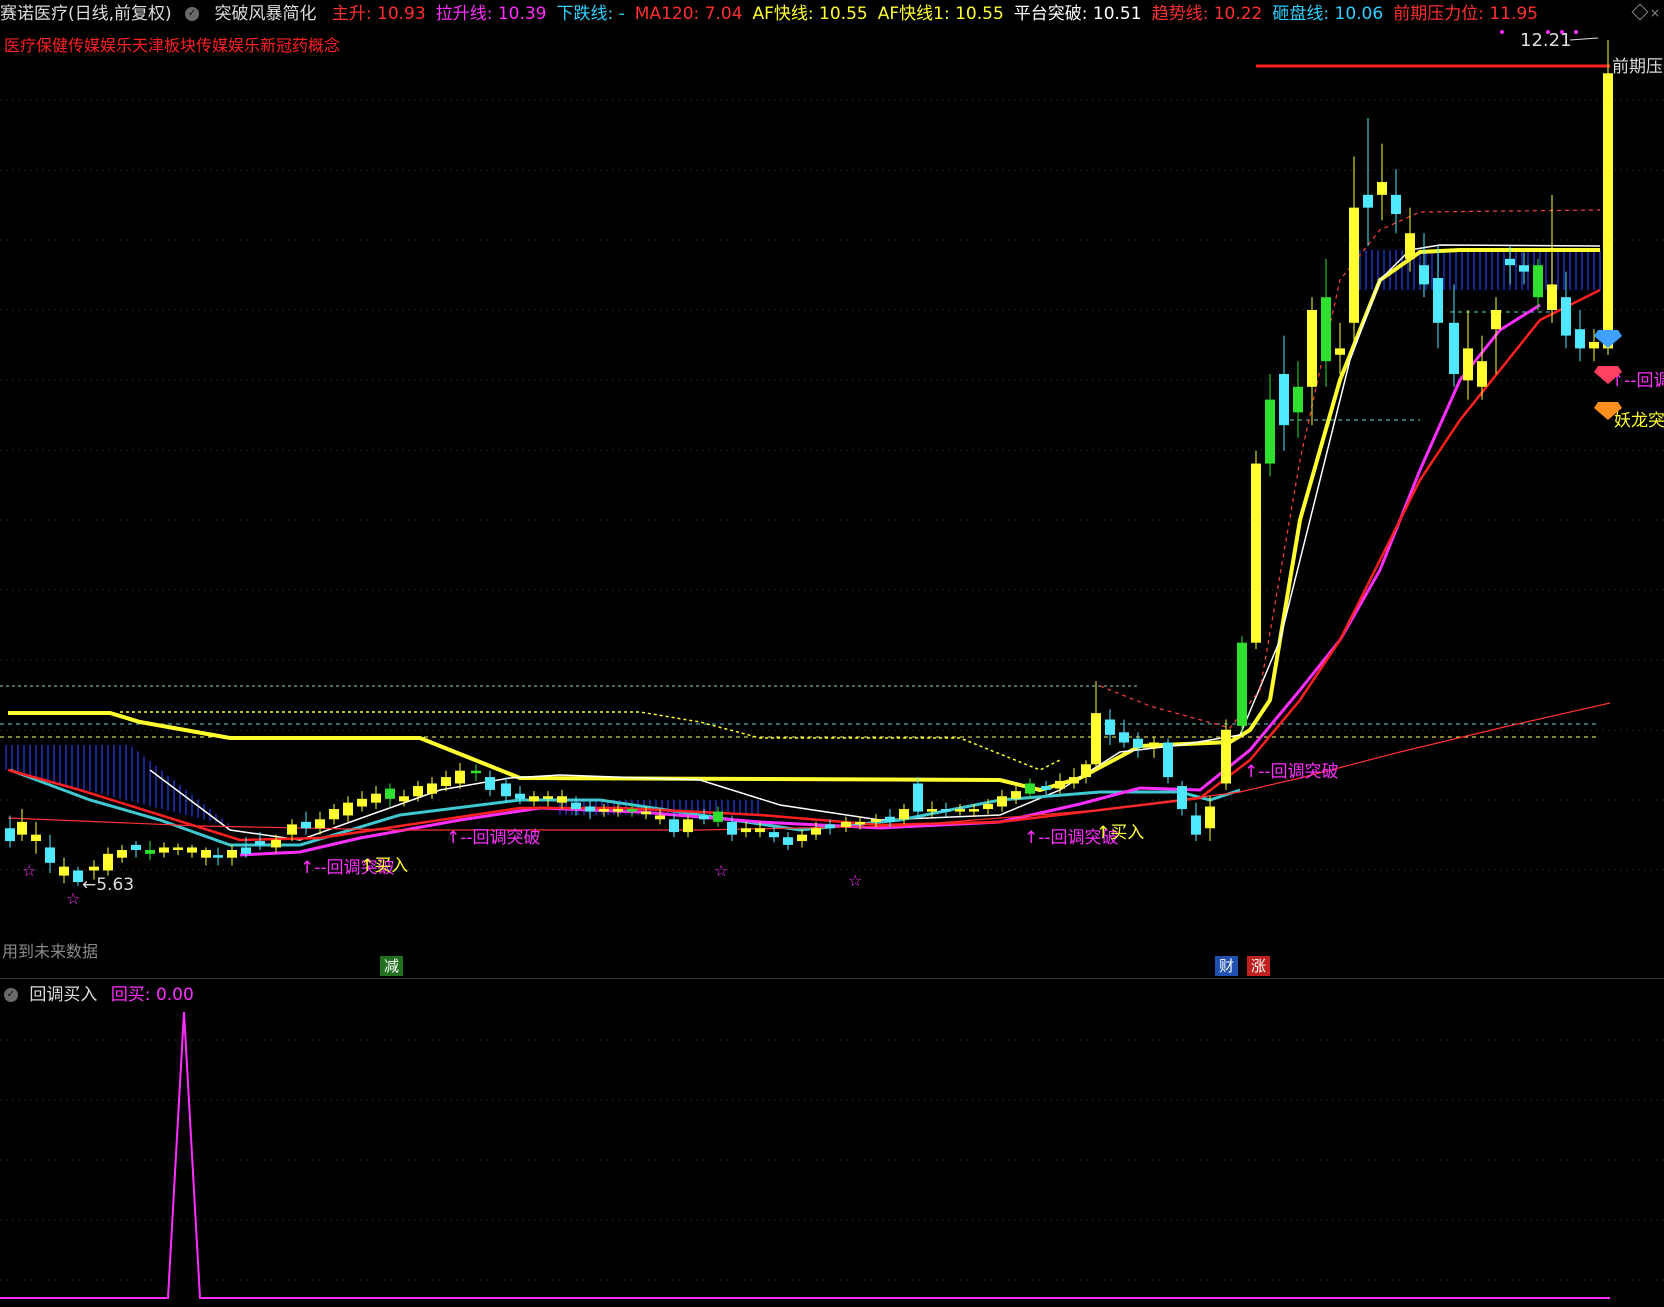 The height and width of the screenshot is (1307, 1664). Describe the element at coordinates (940, 14) in the screenshot. I see `metric-5: AF快线1: 10.55` at that location.